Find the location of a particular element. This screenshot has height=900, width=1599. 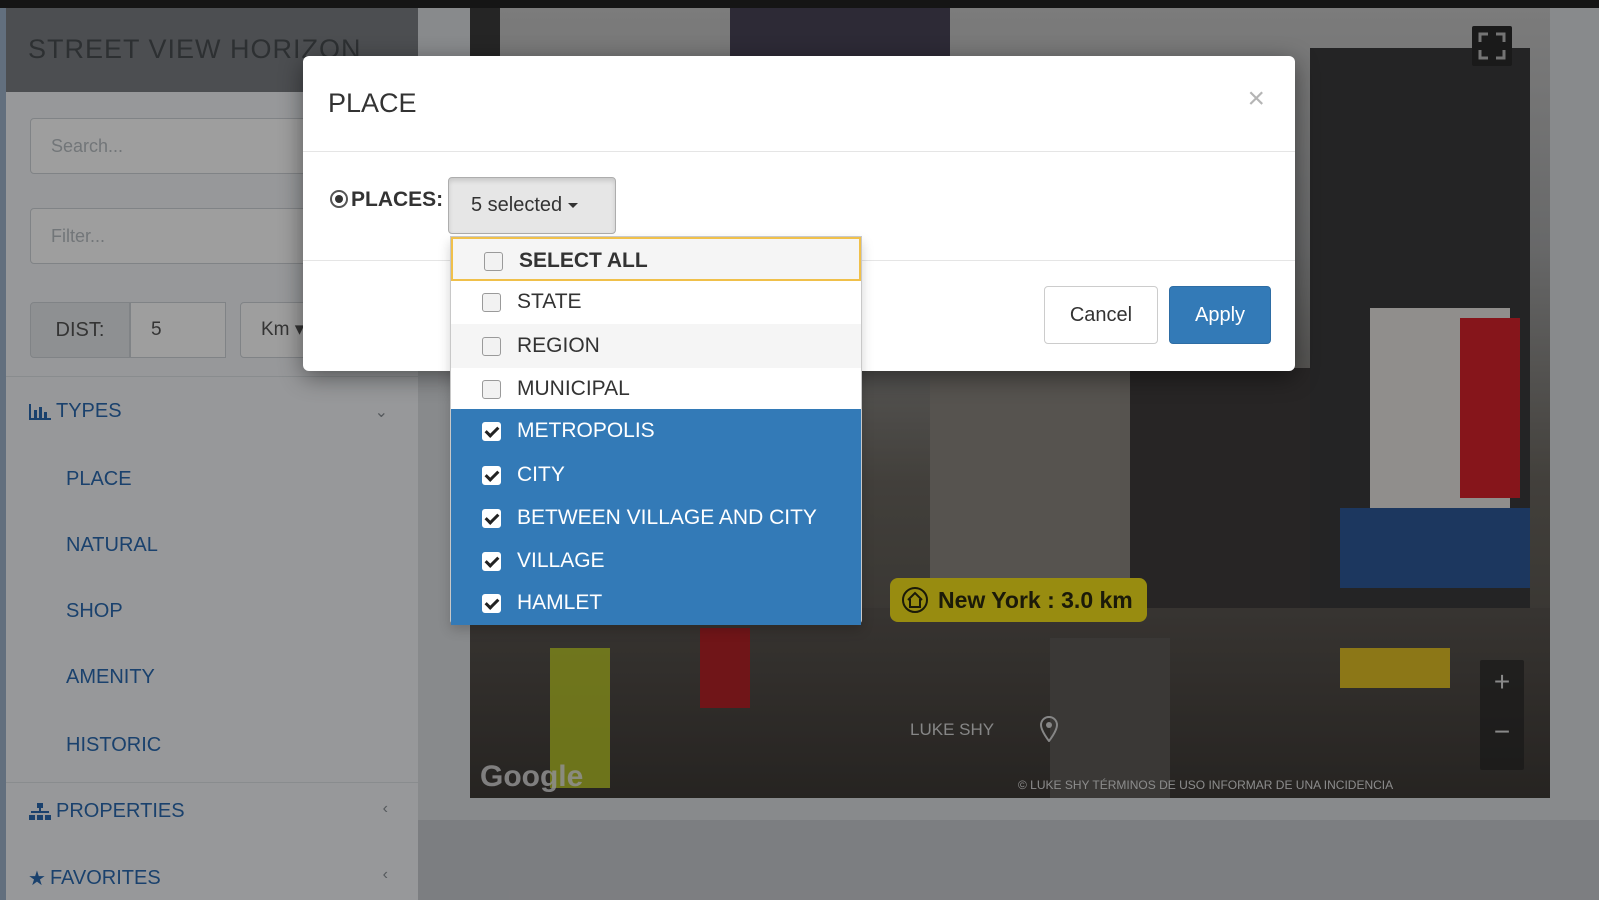

places-label: PLACES: is located at coordinates (397, 199).